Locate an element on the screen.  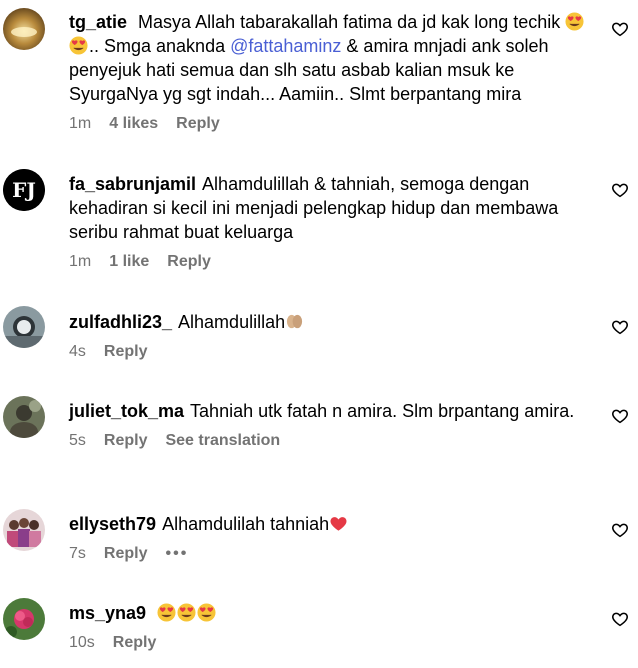
comment-meta: 4s Reply is located at coordinates (334, 352).